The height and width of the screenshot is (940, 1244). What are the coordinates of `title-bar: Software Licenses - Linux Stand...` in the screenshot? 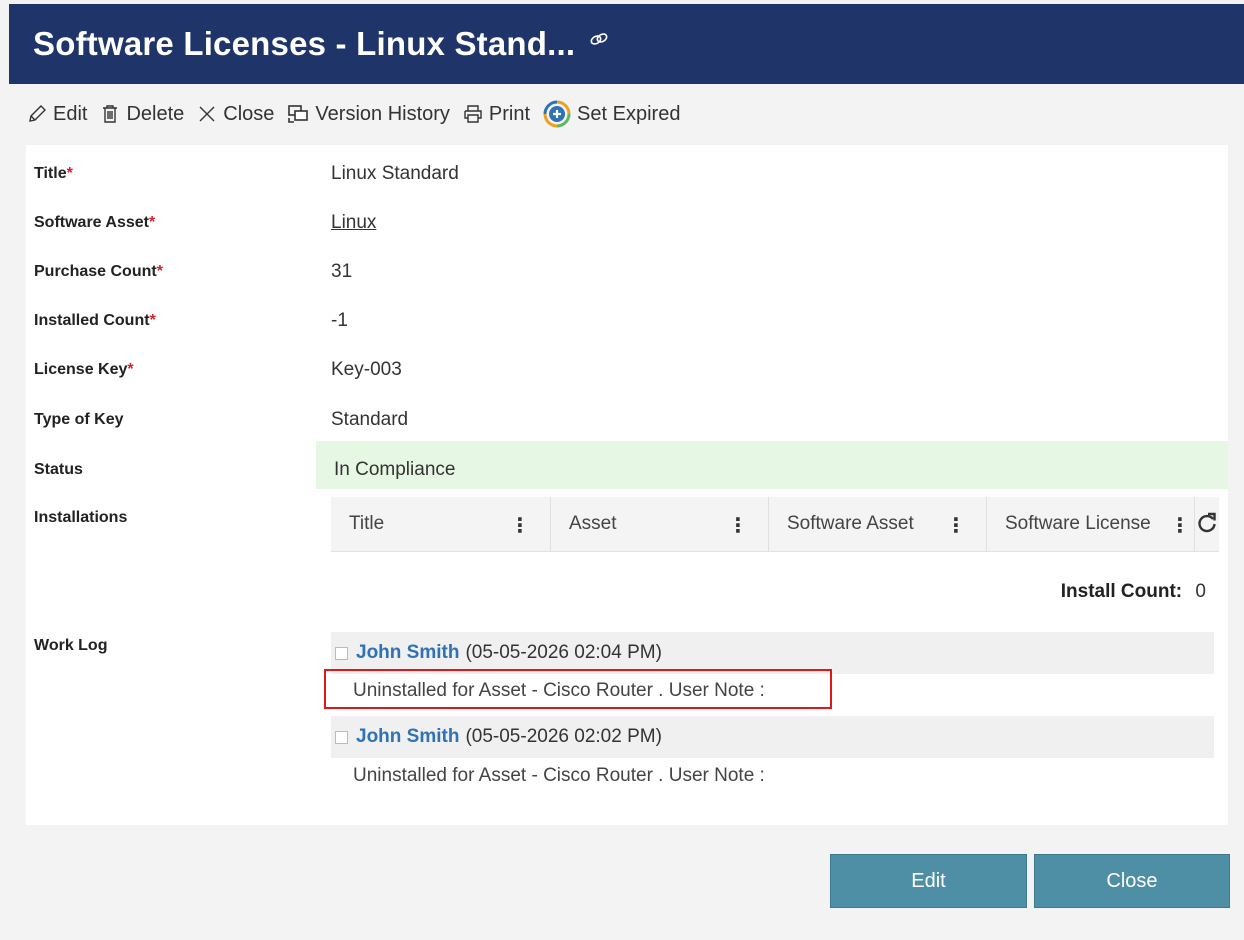 It's located at (626, 44).